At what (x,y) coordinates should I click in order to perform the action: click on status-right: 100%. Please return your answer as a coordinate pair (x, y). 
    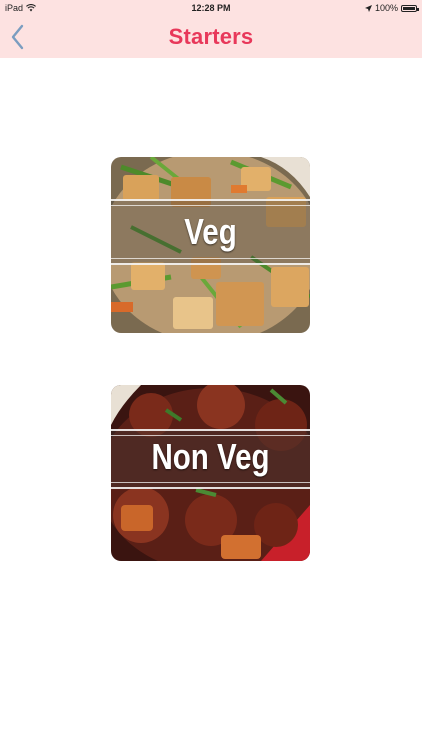
    Looking at the image, I should click on (391, 8).